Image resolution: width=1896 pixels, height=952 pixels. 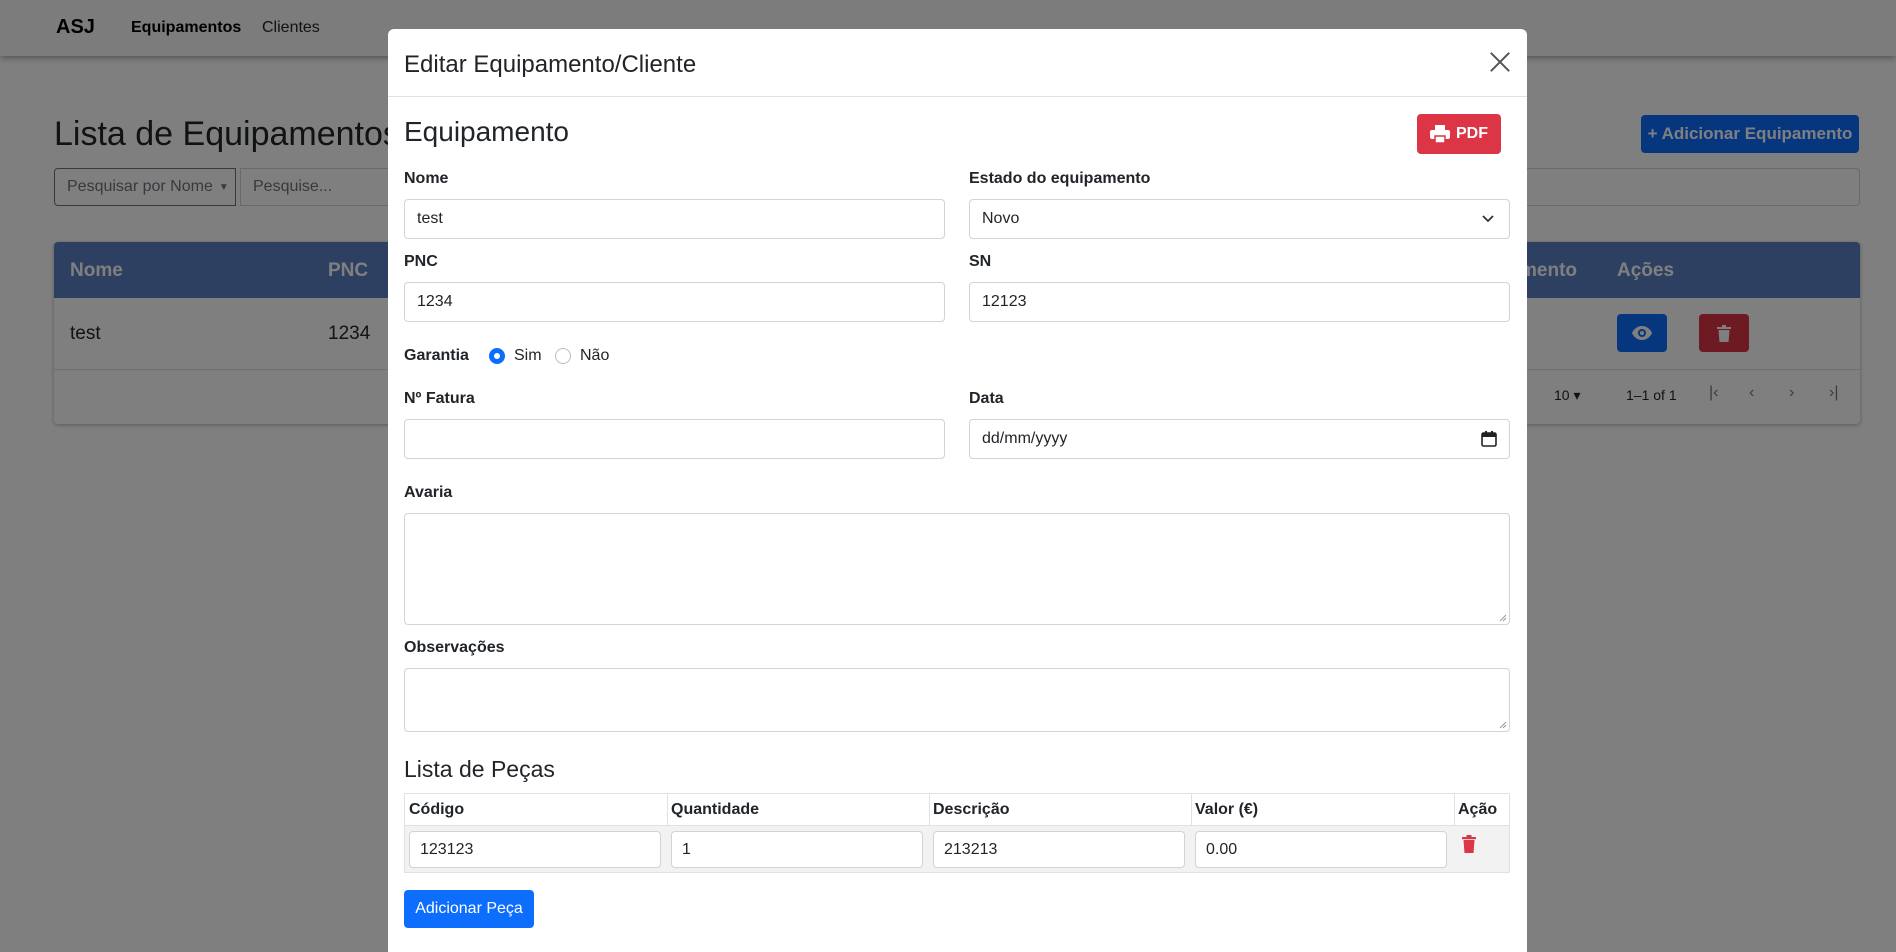 What do you see at coordinates (1239, 439) in the screenshot?
I see `data-date-field: dd/mm/yyyy` at bounding box center [1239, 439].